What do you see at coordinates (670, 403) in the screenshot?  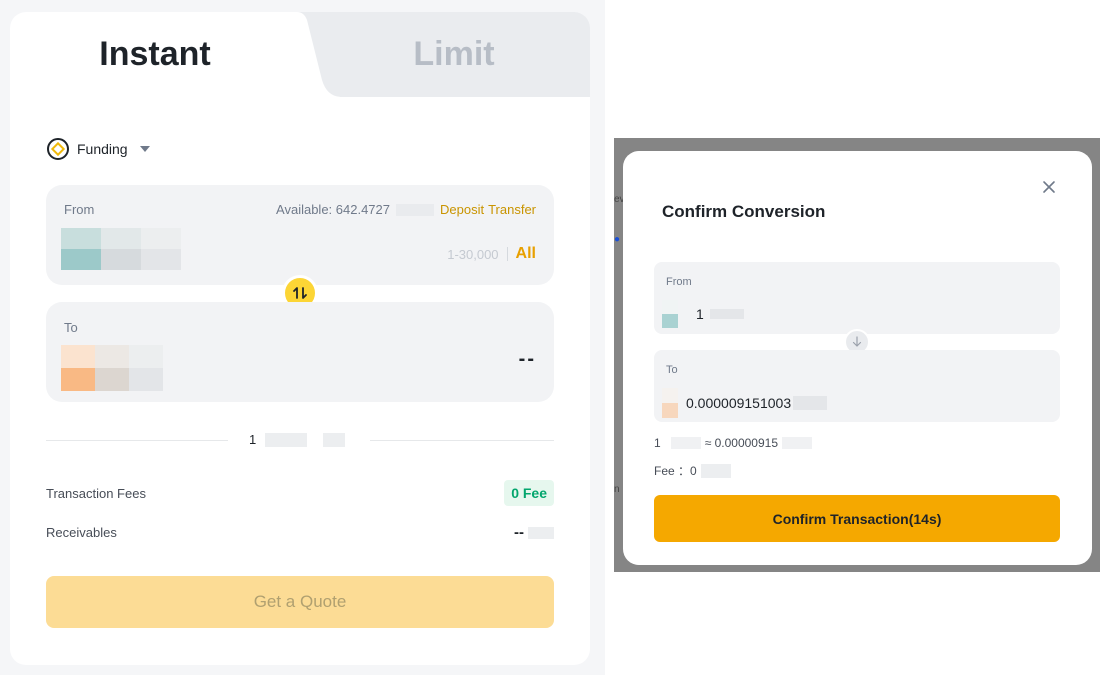 I see `to-coin-icon` at bounding box center [670, 403].